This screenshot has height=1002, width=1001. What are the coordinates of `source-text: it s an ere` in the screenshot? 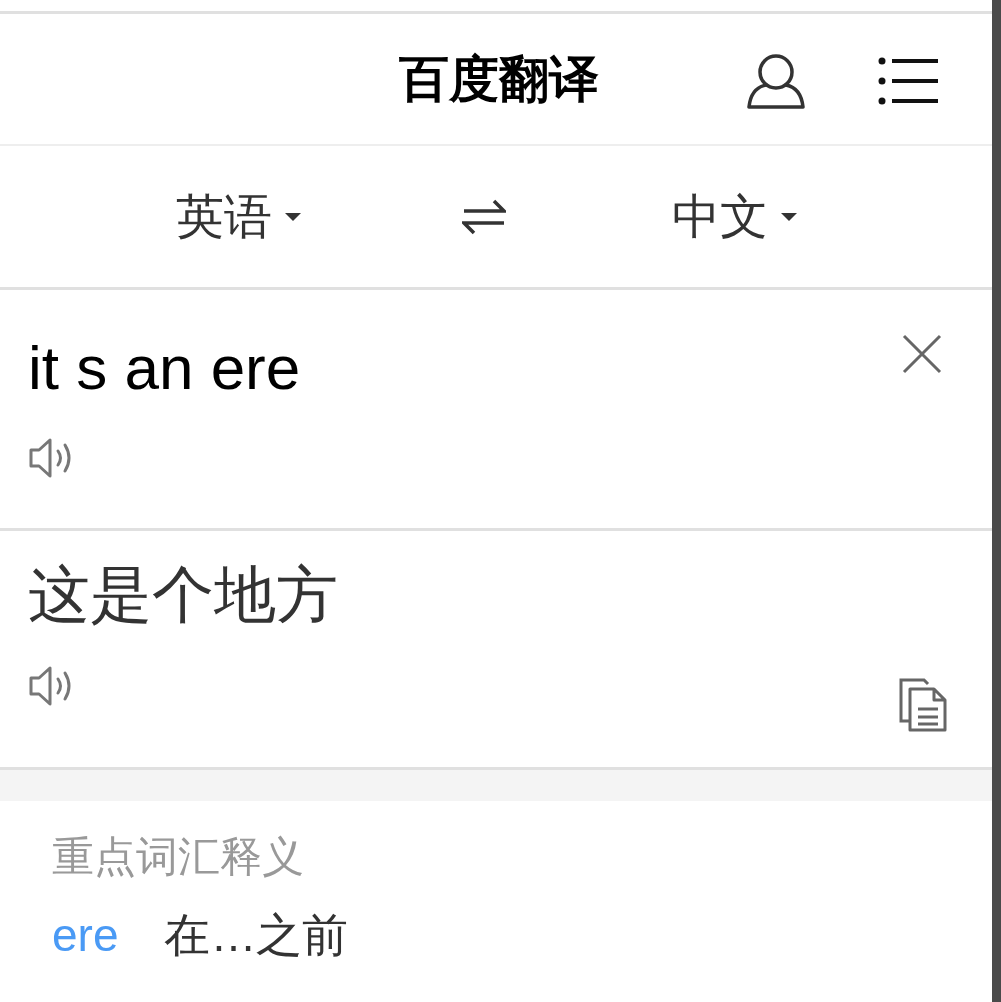 It's located at (496, 368).